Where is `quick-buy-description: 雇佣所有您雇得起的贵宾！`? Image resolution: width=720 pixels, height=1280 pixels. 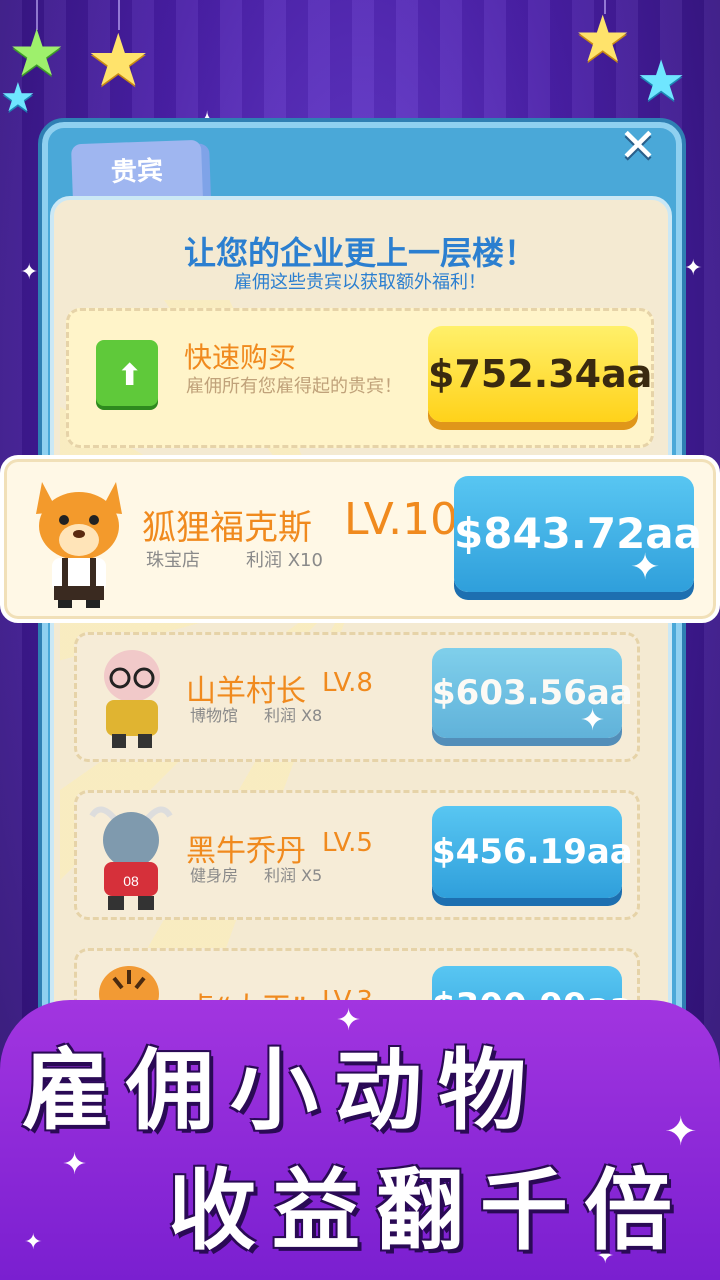
quick-buy-description: 雇佣所有您雇得起的贵宾！ is located at coordinates (294, 386).